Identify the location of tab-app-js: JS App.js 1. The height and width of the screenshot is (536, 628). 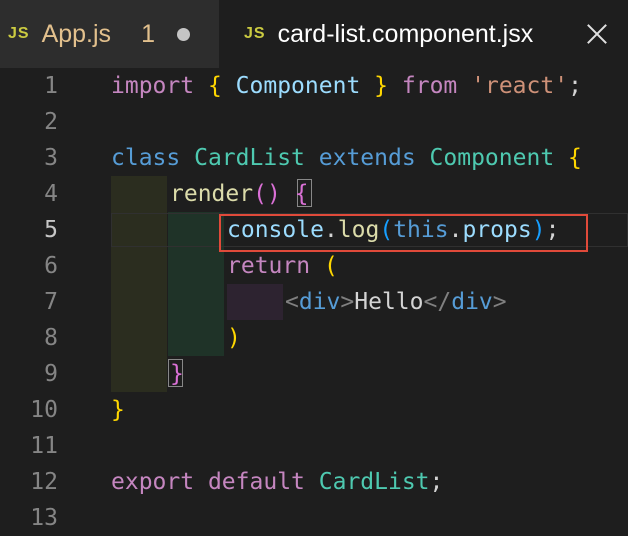
(109, 34).